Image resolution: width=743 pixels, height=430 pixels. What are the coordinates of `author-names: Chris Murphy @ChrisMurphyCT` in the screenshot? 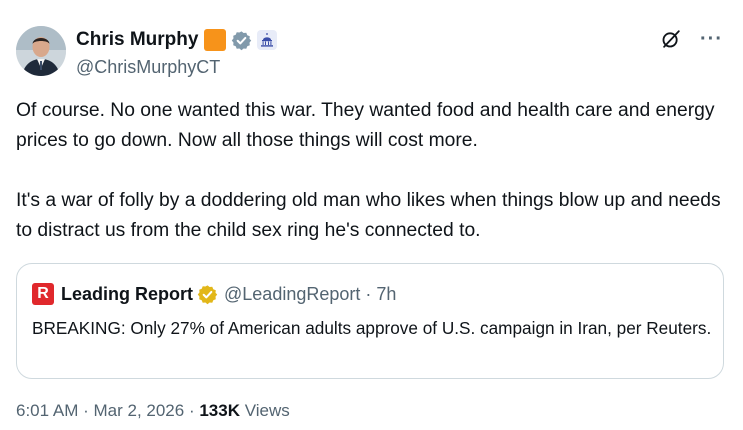 It's located at (177, 53).